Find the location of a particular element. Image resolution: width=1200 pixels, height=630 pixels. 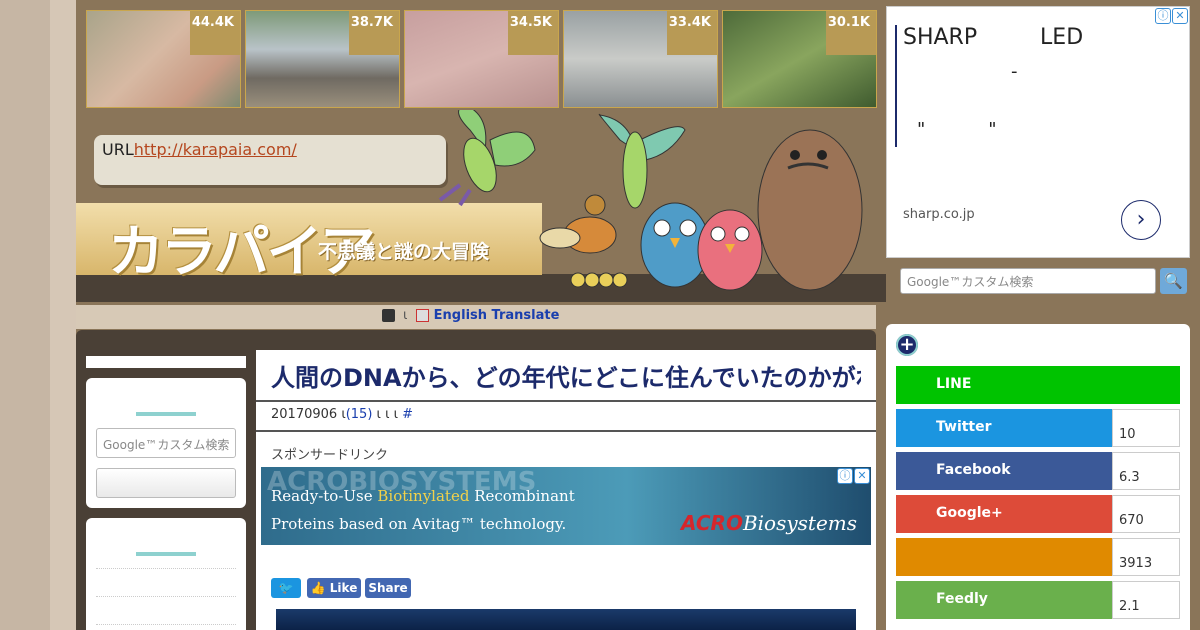

acro-logo: ACROBiosystems is located at coordinates (769, 523).